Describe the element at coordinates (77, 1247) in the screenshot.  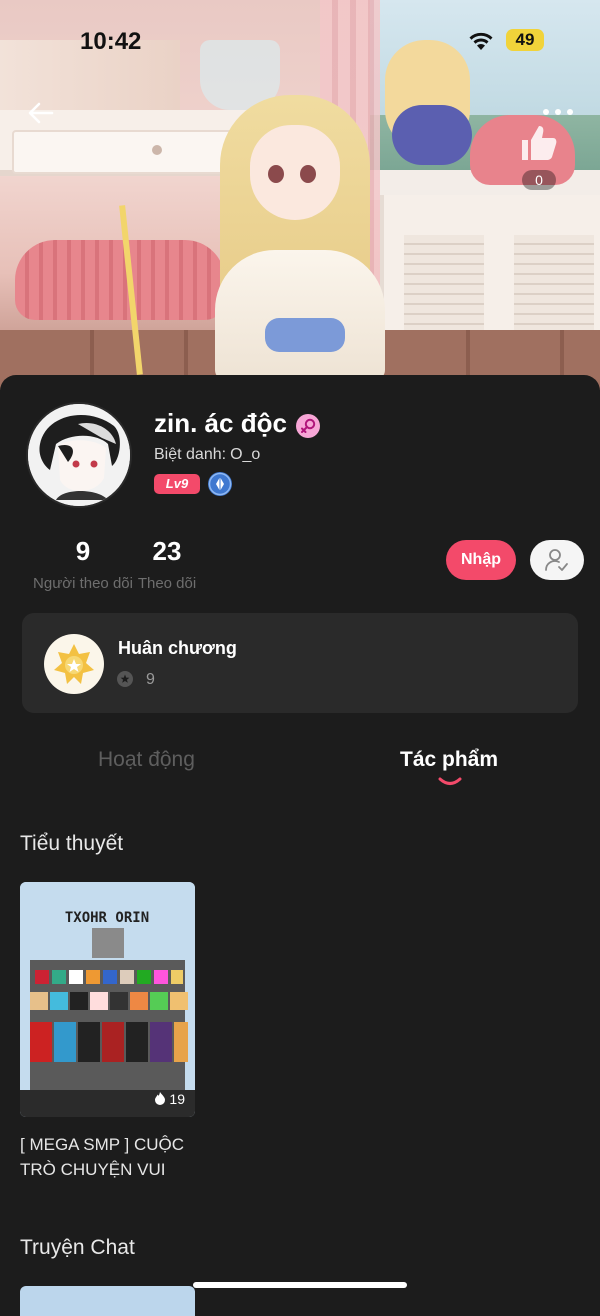
I see `chat-stories-section-title: Truyện Chat` at that location.